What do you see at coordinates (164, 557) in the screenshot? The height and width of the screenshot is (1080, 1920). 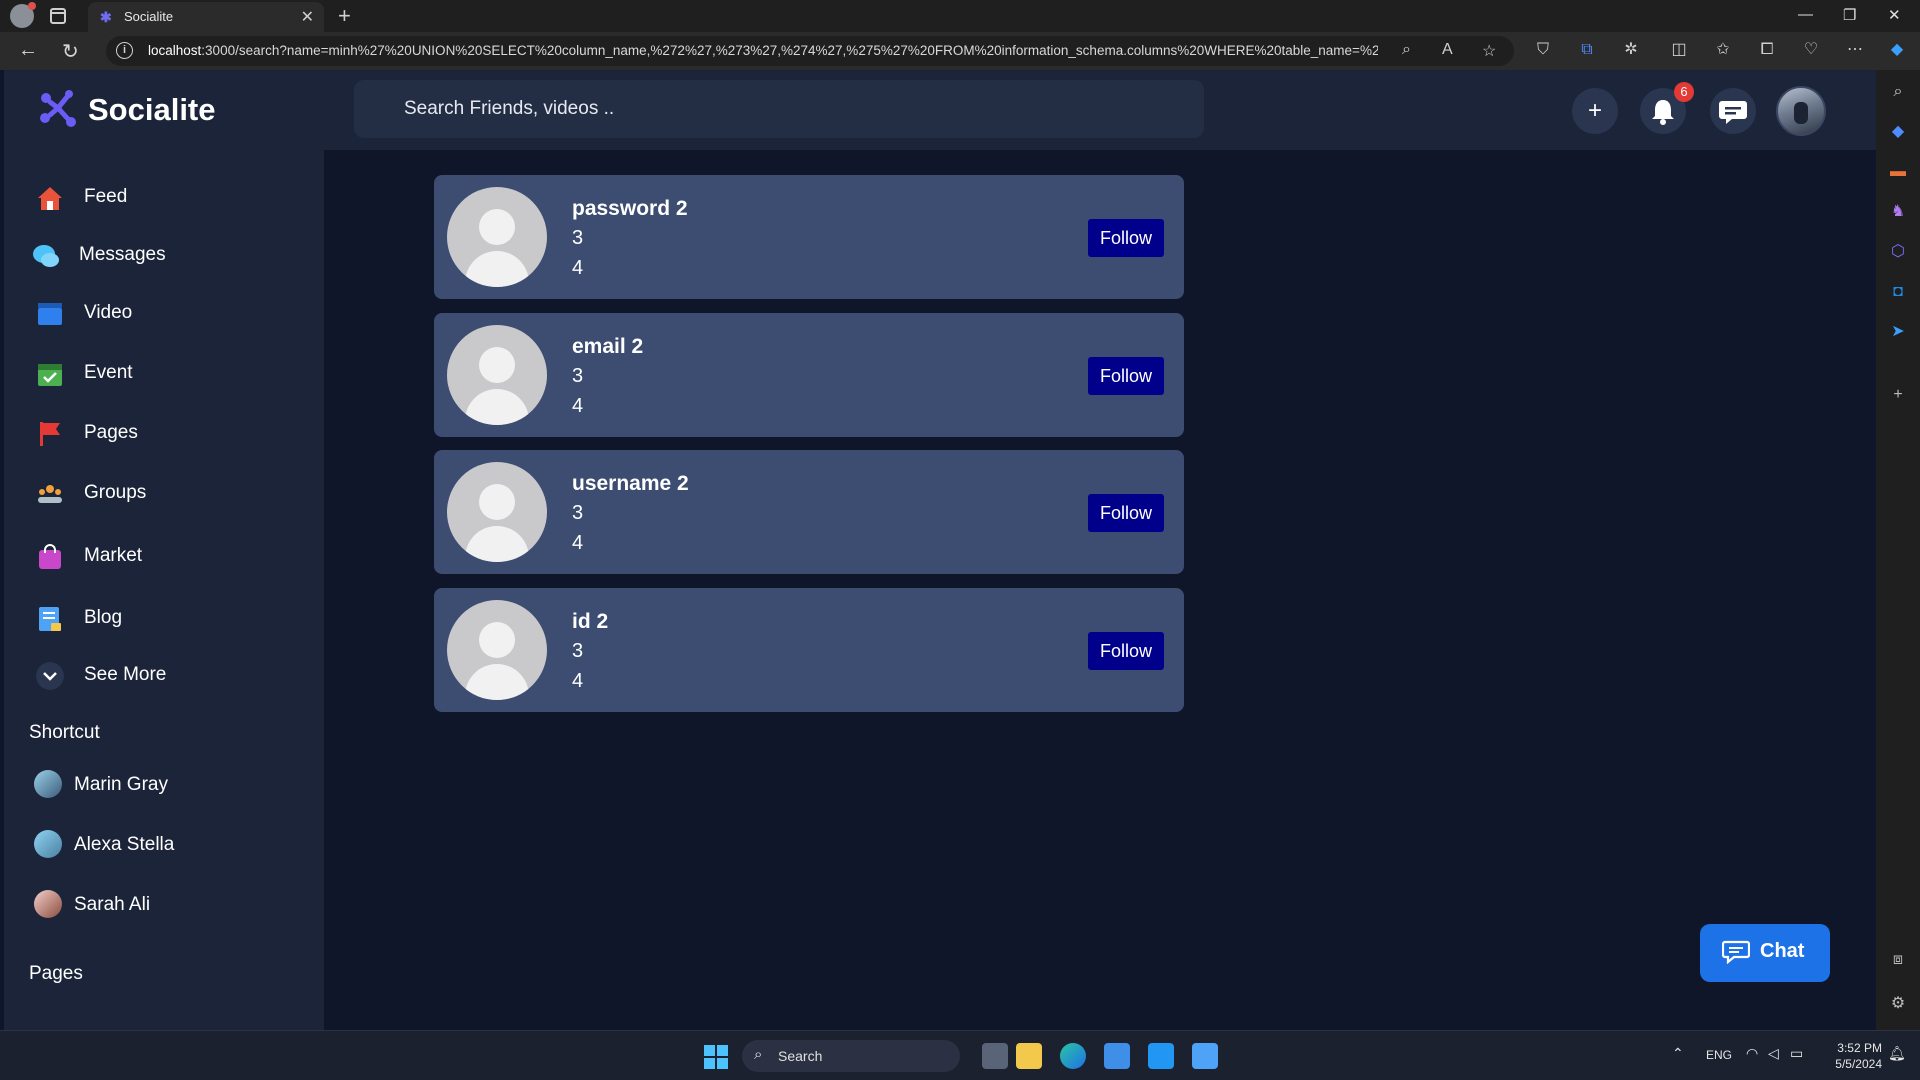 I see `sidebar-item-market: Market` at bounding box center [164, 557].